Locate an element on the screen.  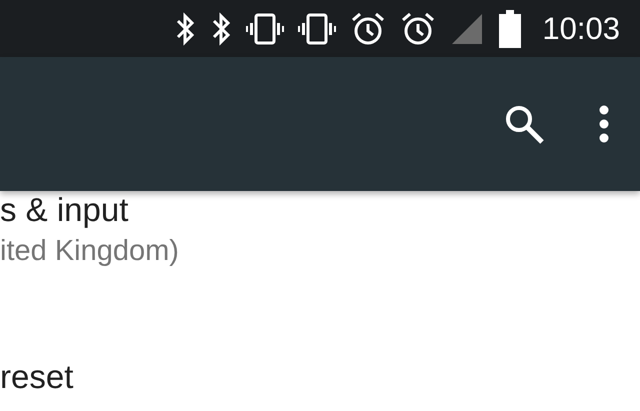
more-icon is located at coordinates (604, 124).